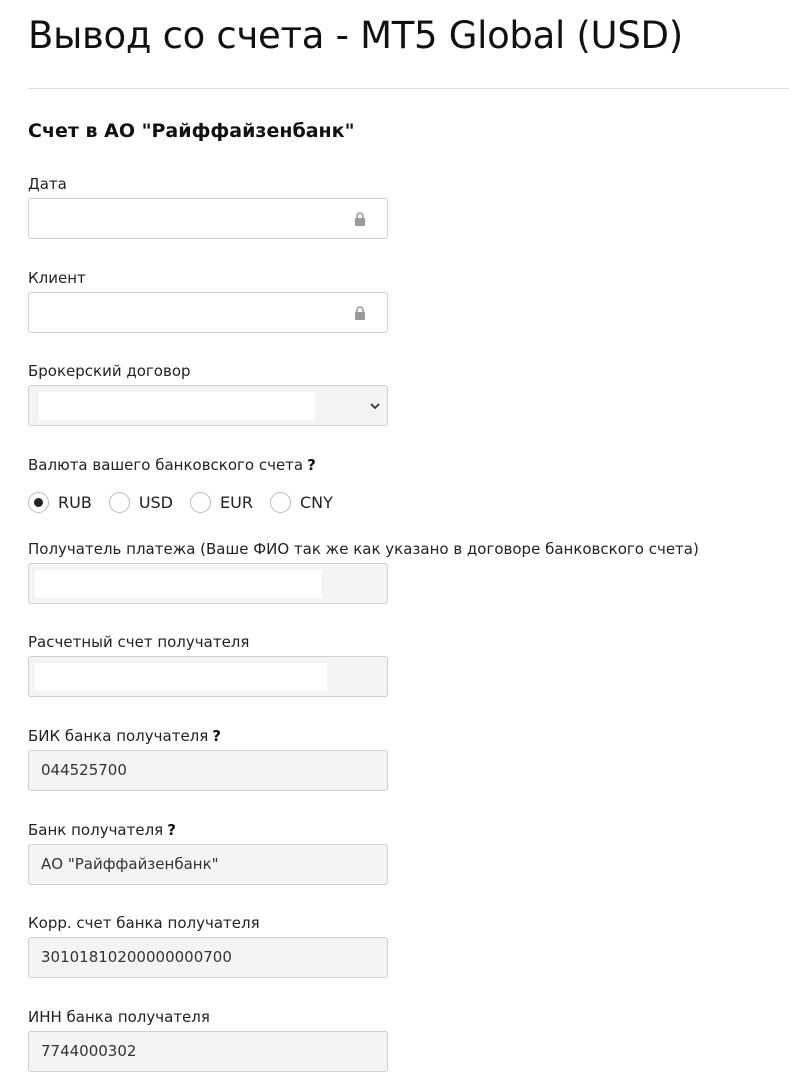  I want to click on currency-option-rub: RUB, so click(60, 502).